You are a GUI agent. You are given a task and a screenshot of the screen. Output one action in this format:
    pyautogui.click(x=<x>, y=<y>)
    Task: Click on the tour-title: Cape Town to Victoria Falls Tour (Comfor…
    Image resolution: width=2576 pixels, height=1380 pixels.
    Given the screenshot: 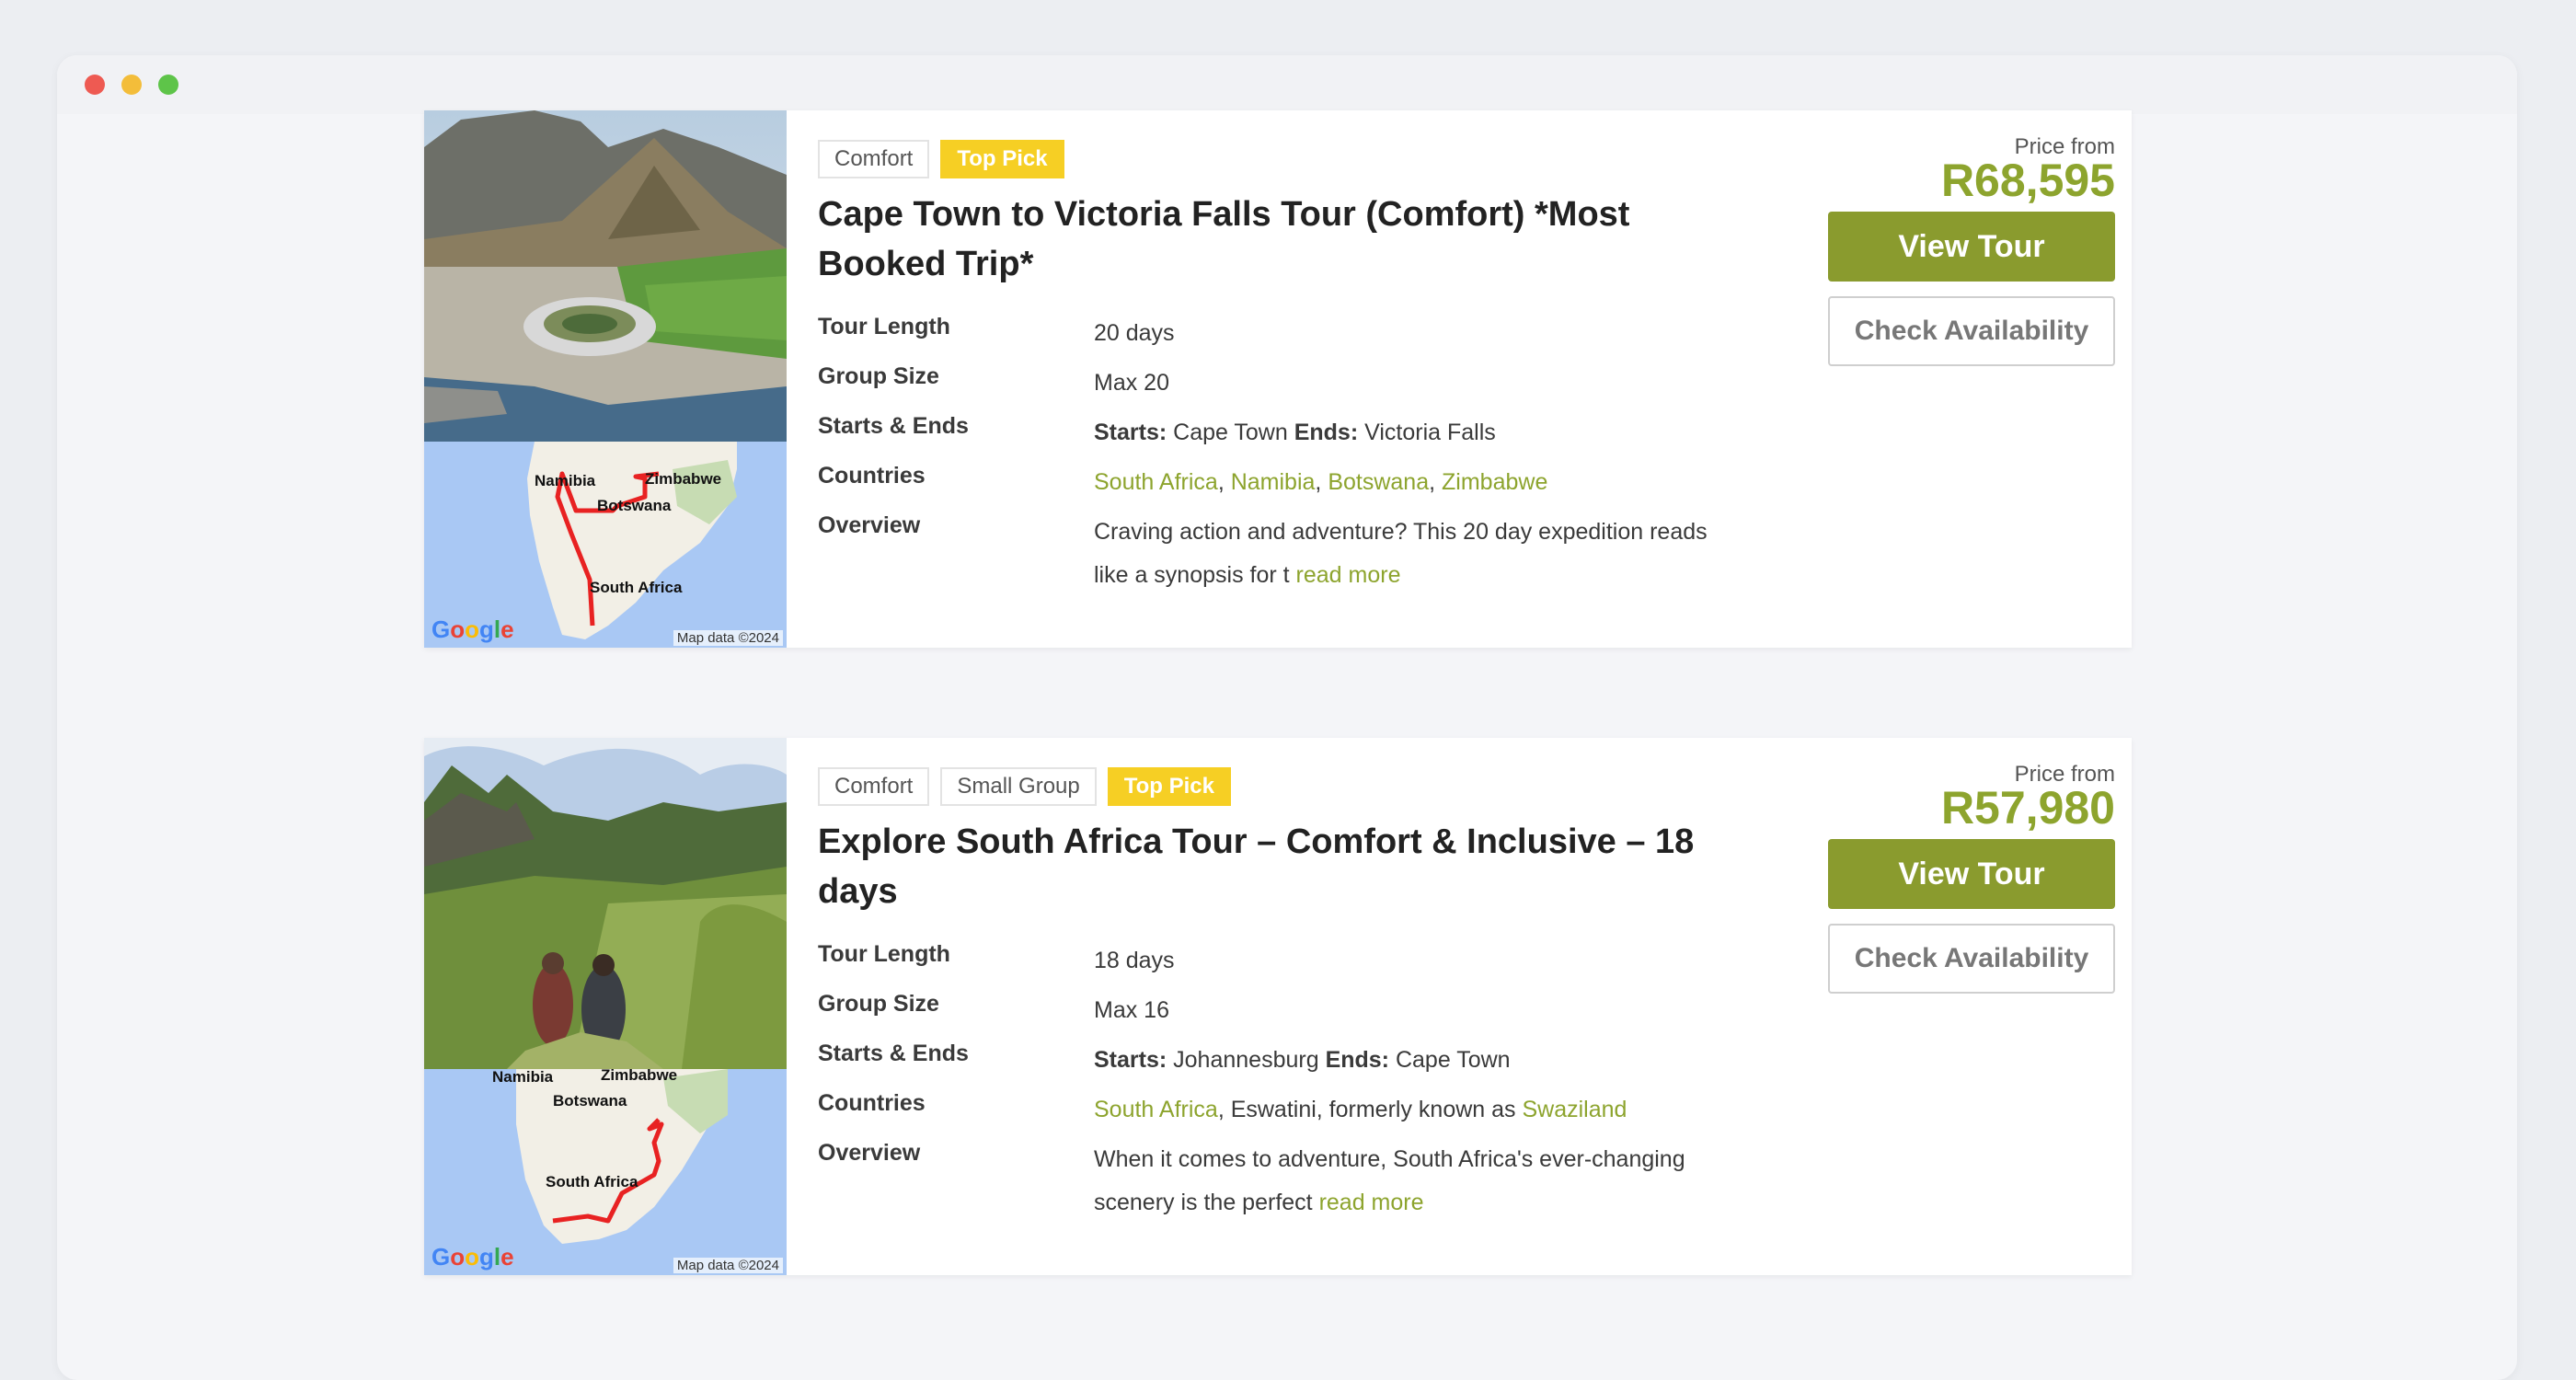 What is the action you would take?
    pyautogui.click(x=1278, y=240)
    